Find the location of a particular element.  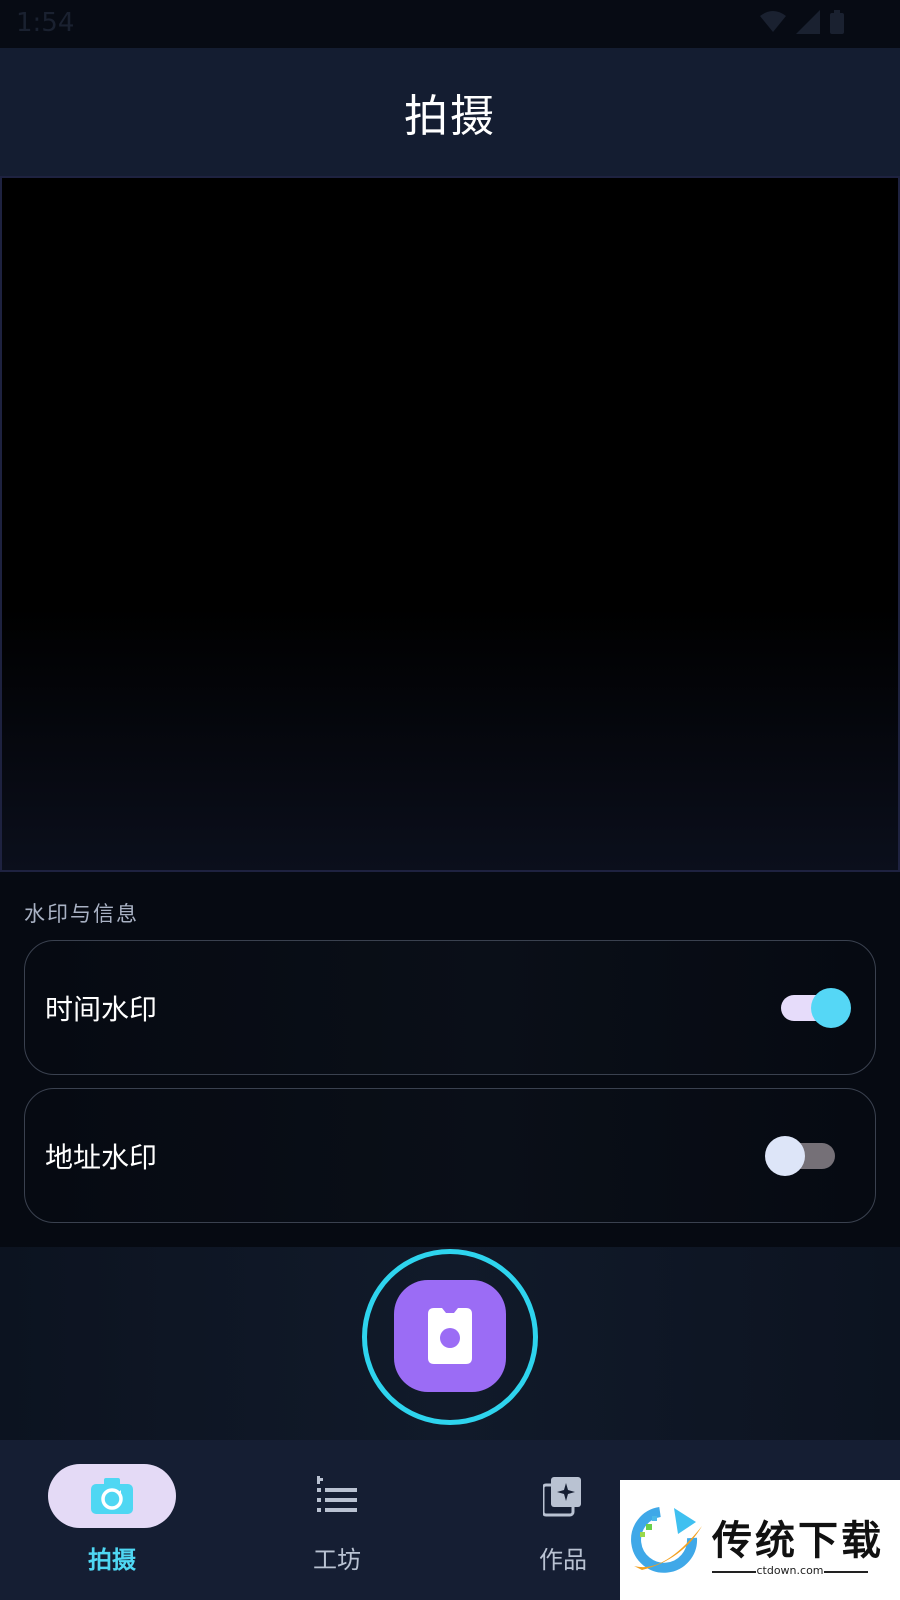

watermark-logo-icon is located at coordinates (666, 1540).